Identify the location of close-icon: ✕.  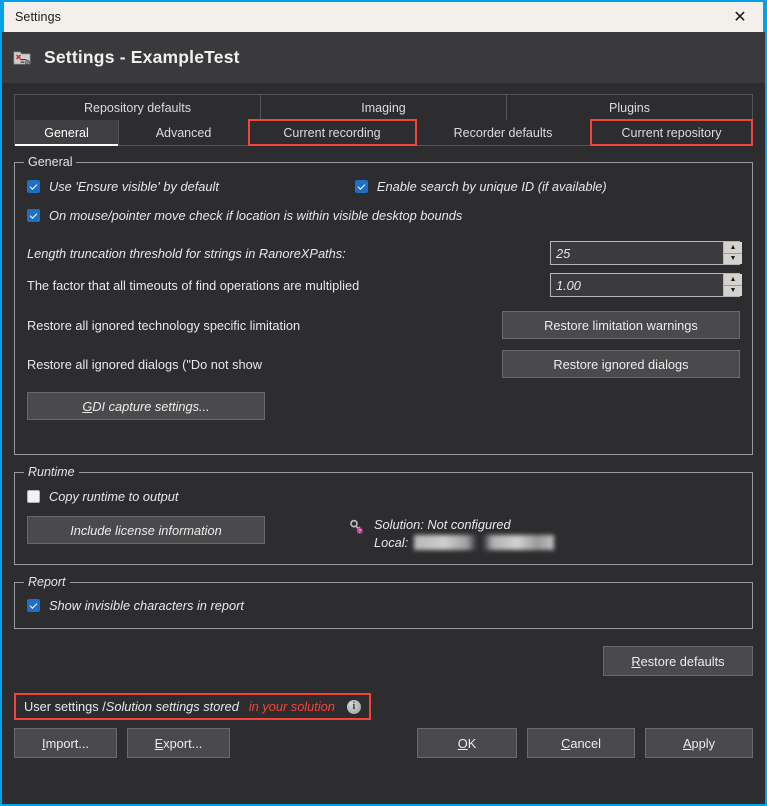
(740, 17).